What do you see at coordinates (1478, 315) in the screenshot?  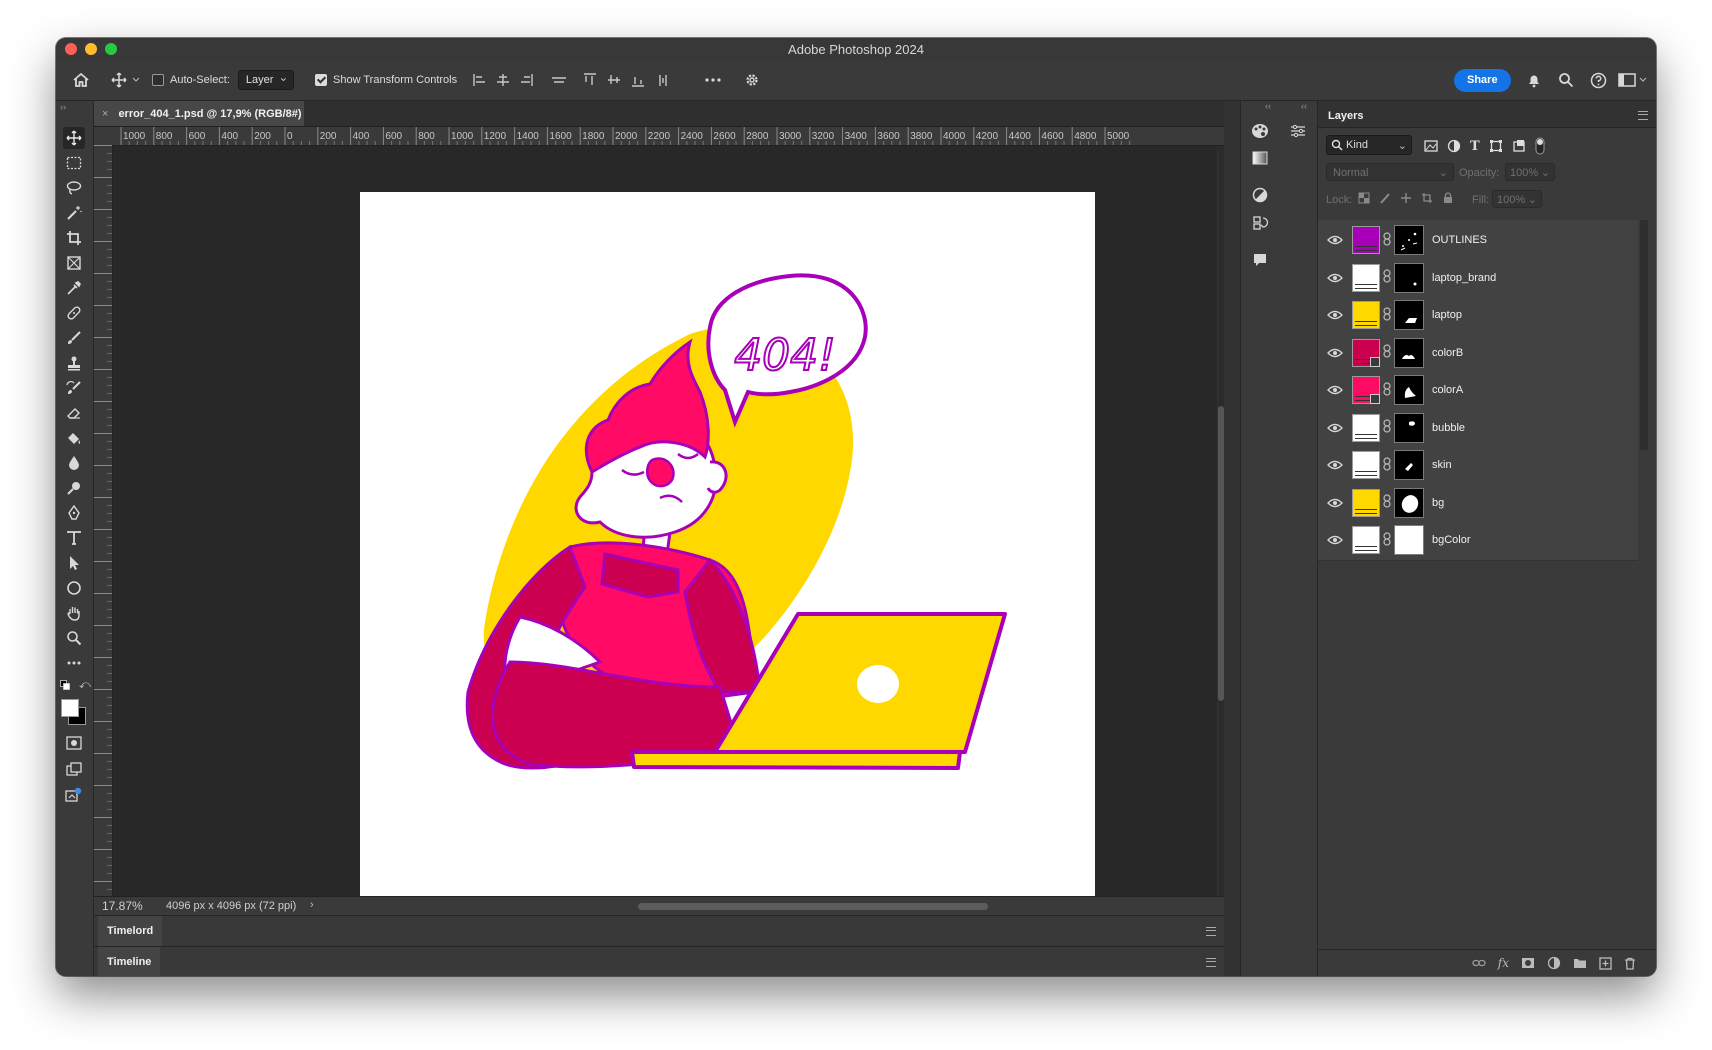 I see `layer-row: laptop` at bounding box center [1478, 315].